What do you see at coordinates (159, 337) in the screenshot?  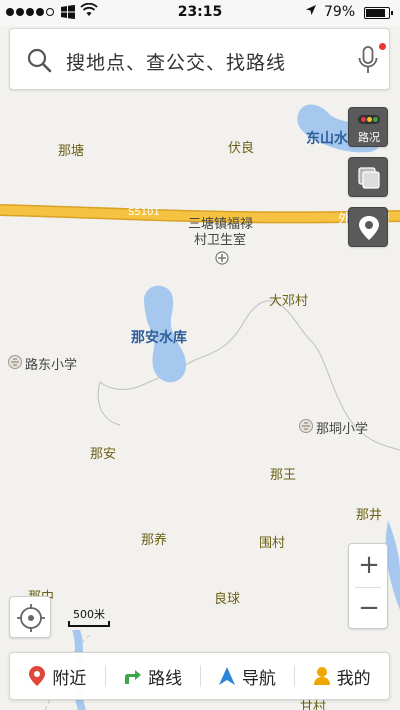 I see `place-naan-reservoir: 那安水库` at bounding box center [159, 337].